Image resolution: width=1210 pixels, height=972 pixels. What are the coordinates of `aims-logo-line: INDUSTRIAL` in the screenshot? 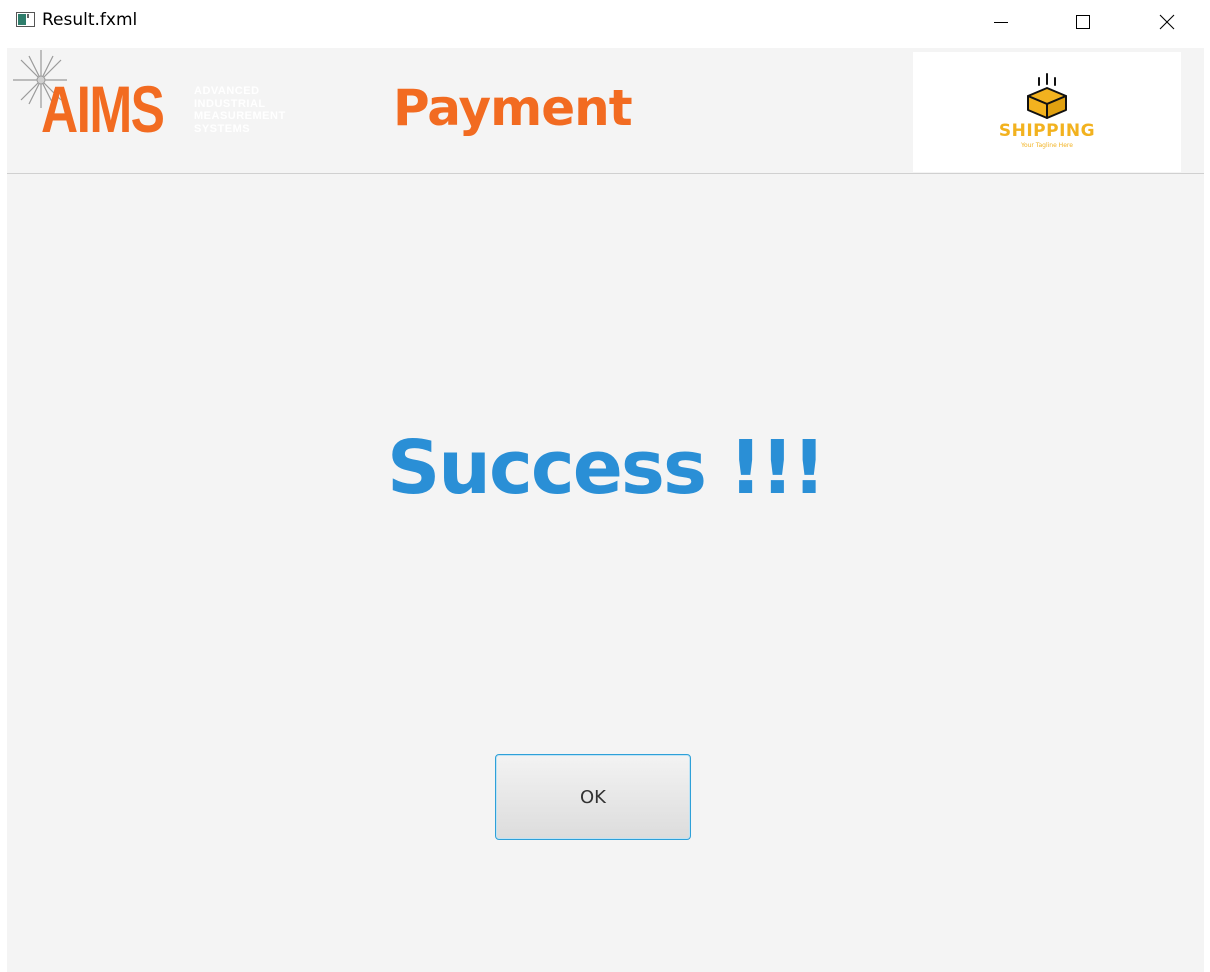 It's located at (230, 103).